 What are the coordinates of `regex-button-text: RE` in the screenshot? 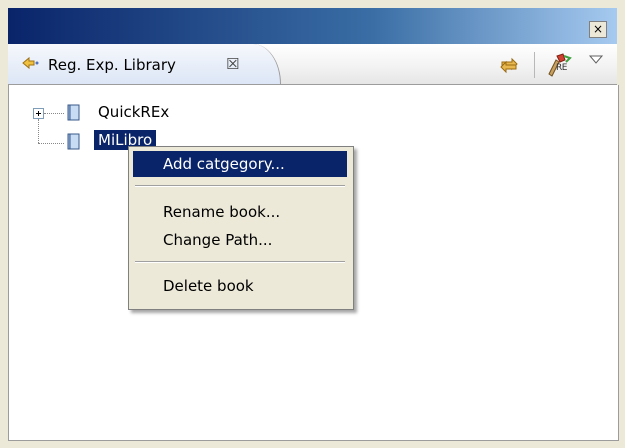 It's located at (561, 68).